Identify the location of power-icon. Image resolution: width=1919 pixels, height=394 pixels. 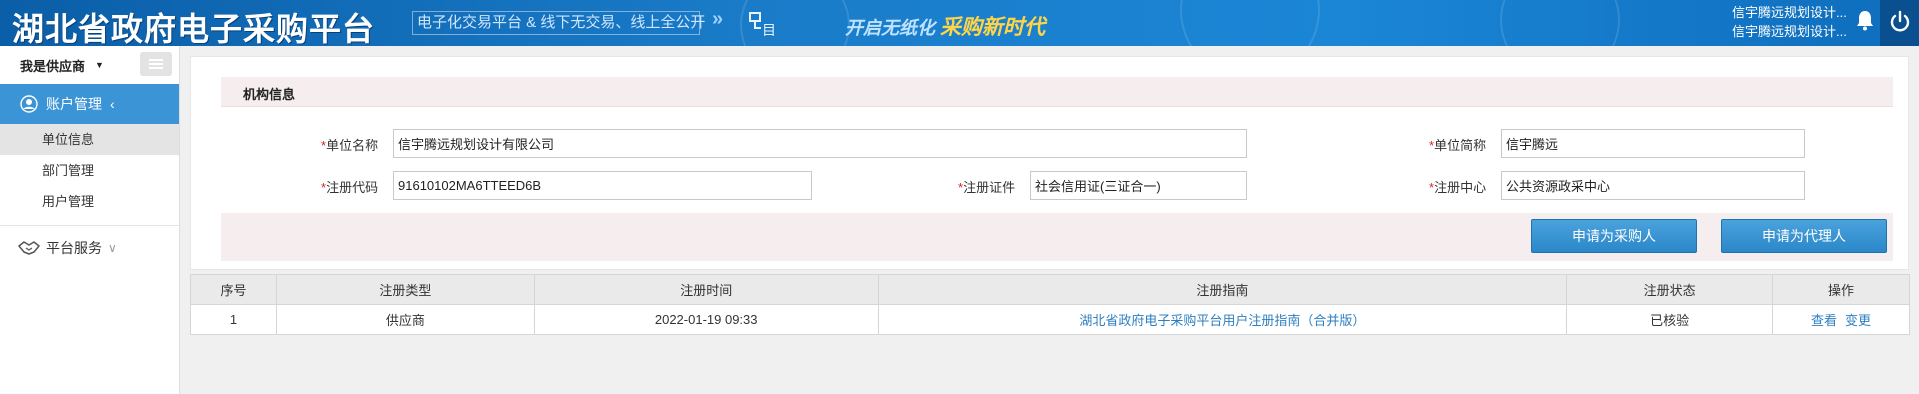
(1900, 21).